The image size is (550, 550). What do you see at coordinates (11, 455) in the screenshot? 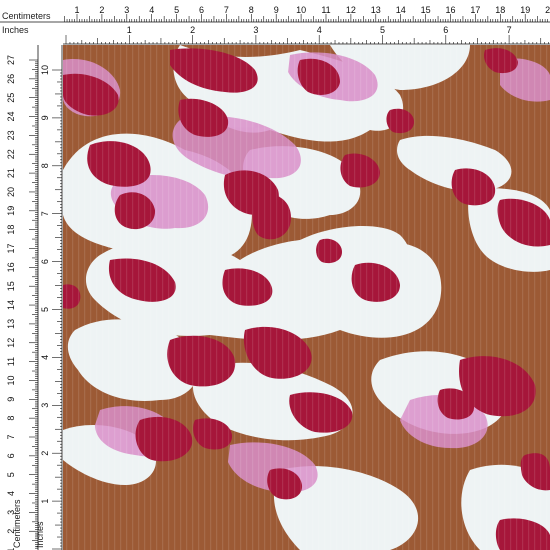
I see `left-cm-tick-label: 6` at bounding box center [11, 455].